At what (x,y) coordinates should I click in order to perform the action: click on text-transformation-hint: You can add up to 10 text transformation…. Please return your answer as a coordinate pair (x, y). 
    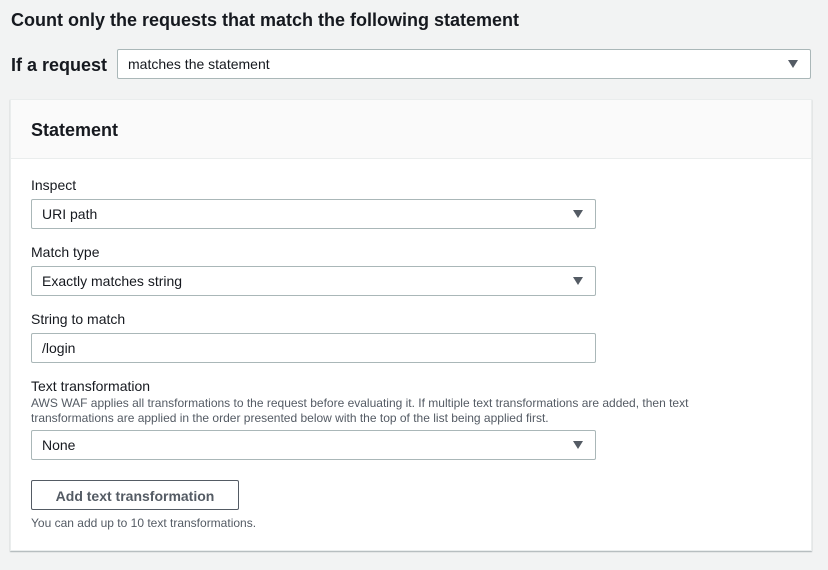
    Looking at the image, I should click on (144, 523).